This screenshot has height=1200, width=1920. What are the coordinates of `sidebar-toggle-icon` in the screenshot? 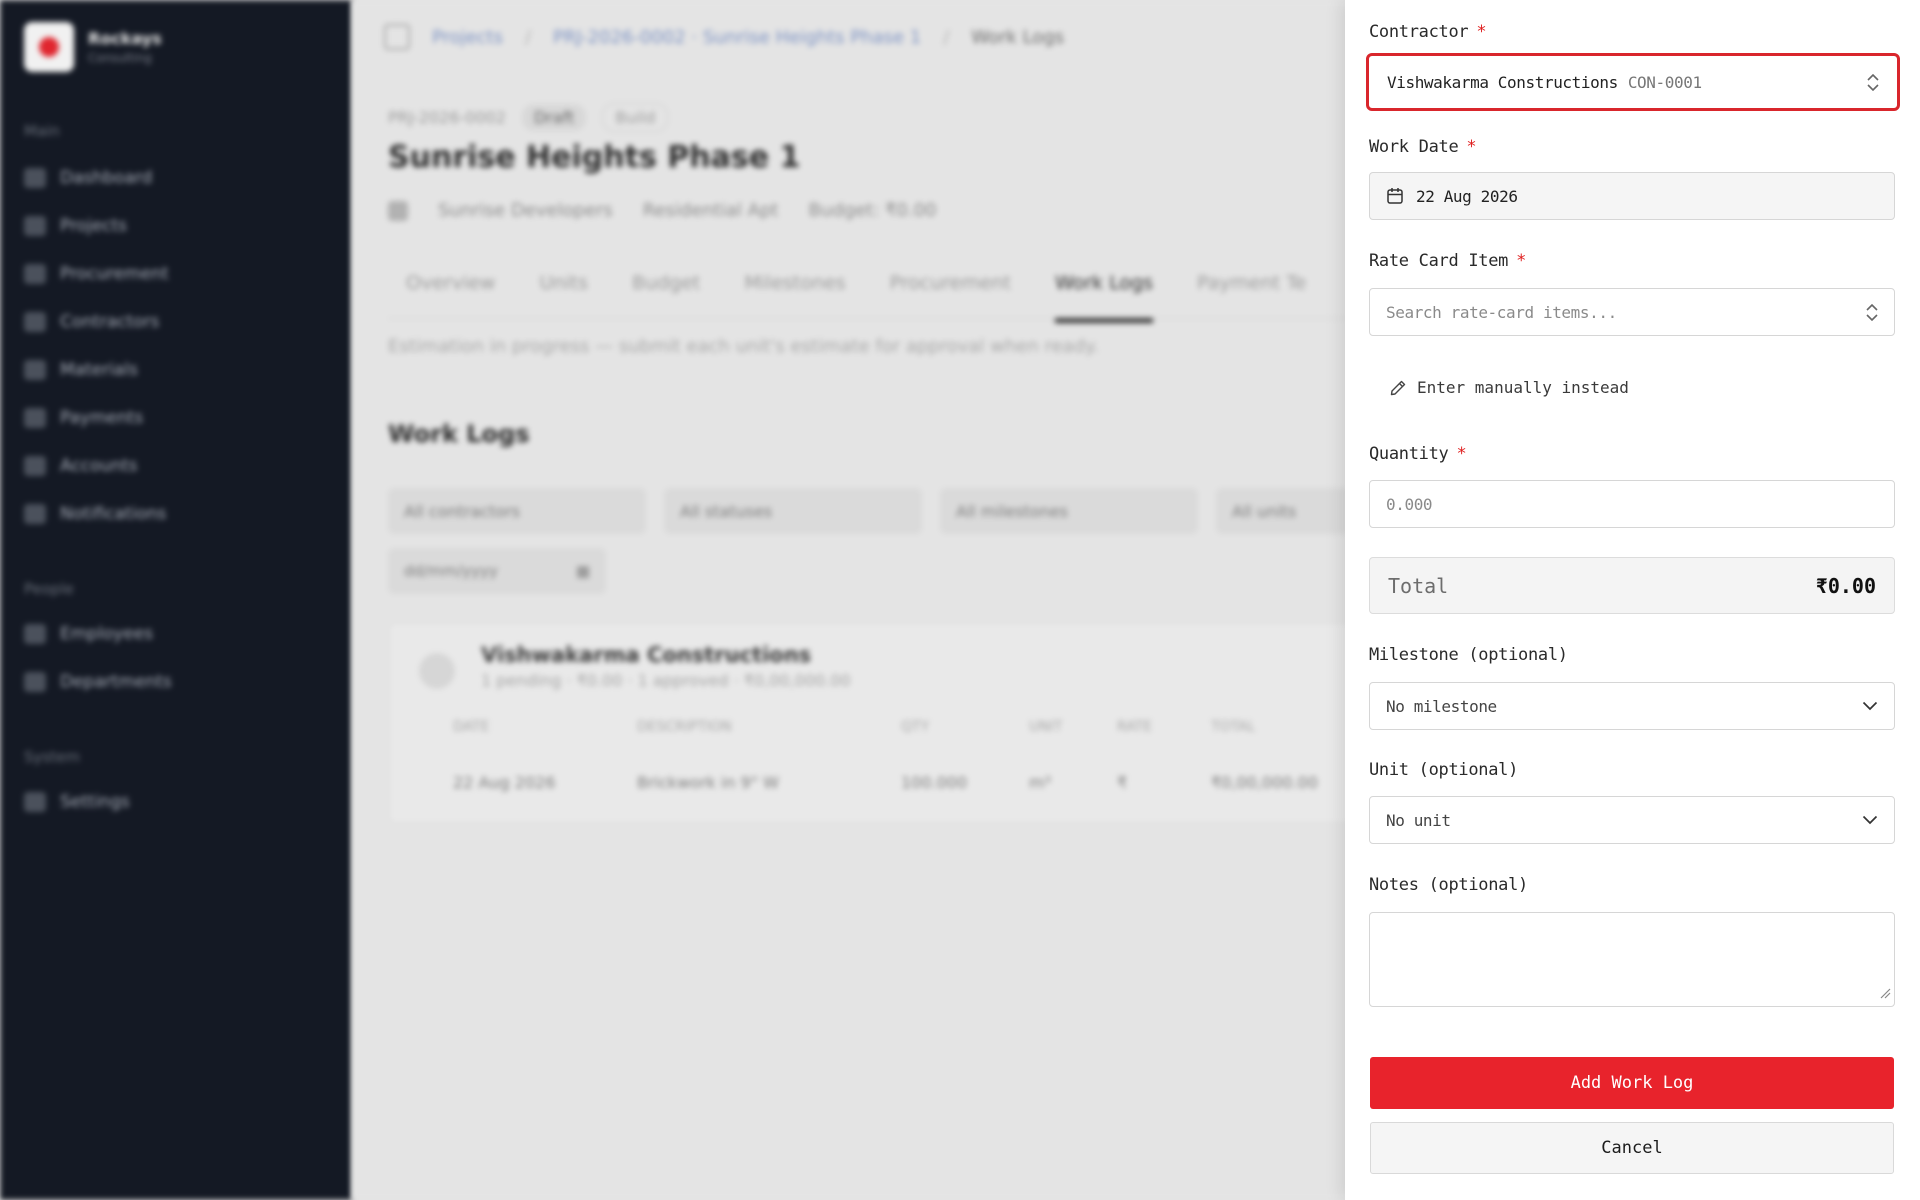 It's located at (397, 37).